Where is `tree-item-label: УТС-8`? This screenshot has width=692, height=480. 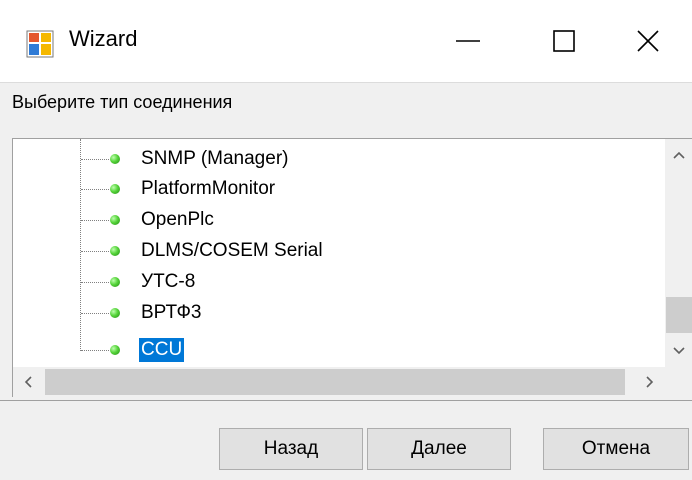 tree-item-label: УТС-8 is located at coordinates (168, 281).